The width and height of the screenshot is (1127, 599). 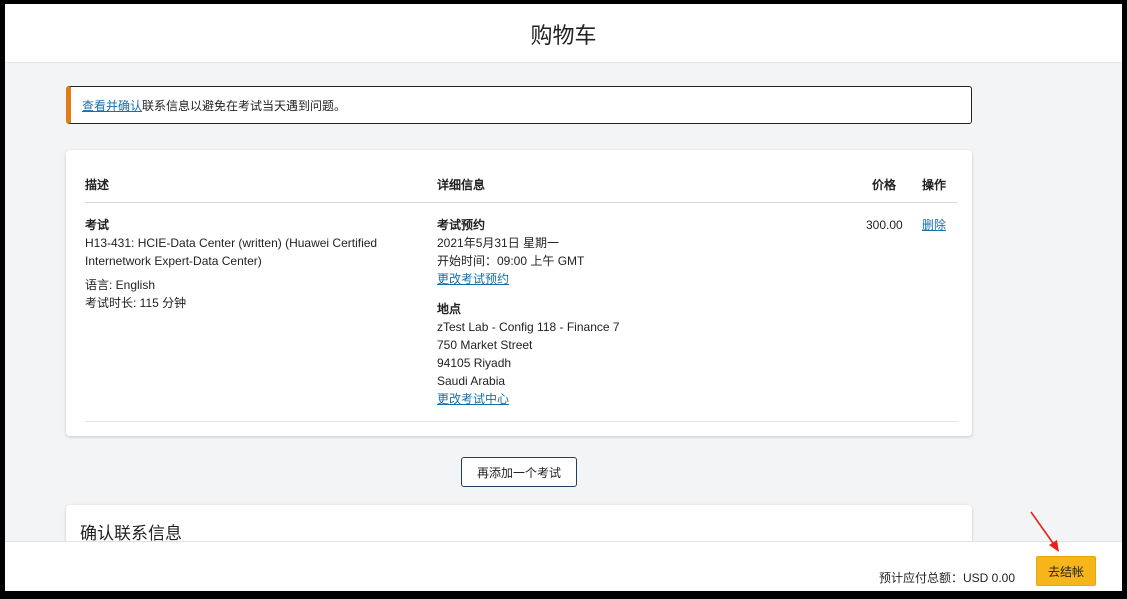 I want to click on checkout-bar: 预计应付总额：USD 0.00 去结帐, so click(x=563, y=566).